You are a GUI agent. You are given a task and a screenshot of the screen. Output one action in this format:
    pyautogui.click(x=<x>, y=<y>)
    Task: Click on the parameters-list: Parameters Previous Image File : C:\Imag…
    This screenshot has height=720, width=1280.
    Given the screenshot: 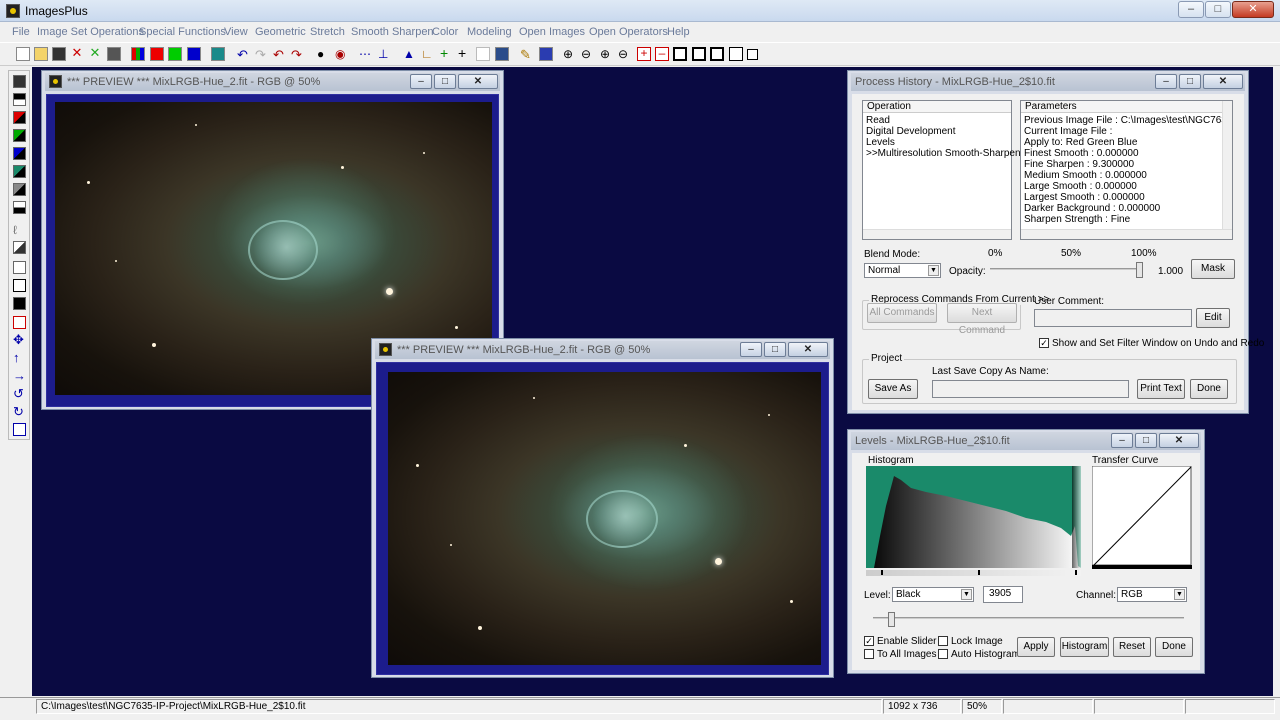 What is the action you would take?
    pyautogui.click(x=1126, y=170)
    